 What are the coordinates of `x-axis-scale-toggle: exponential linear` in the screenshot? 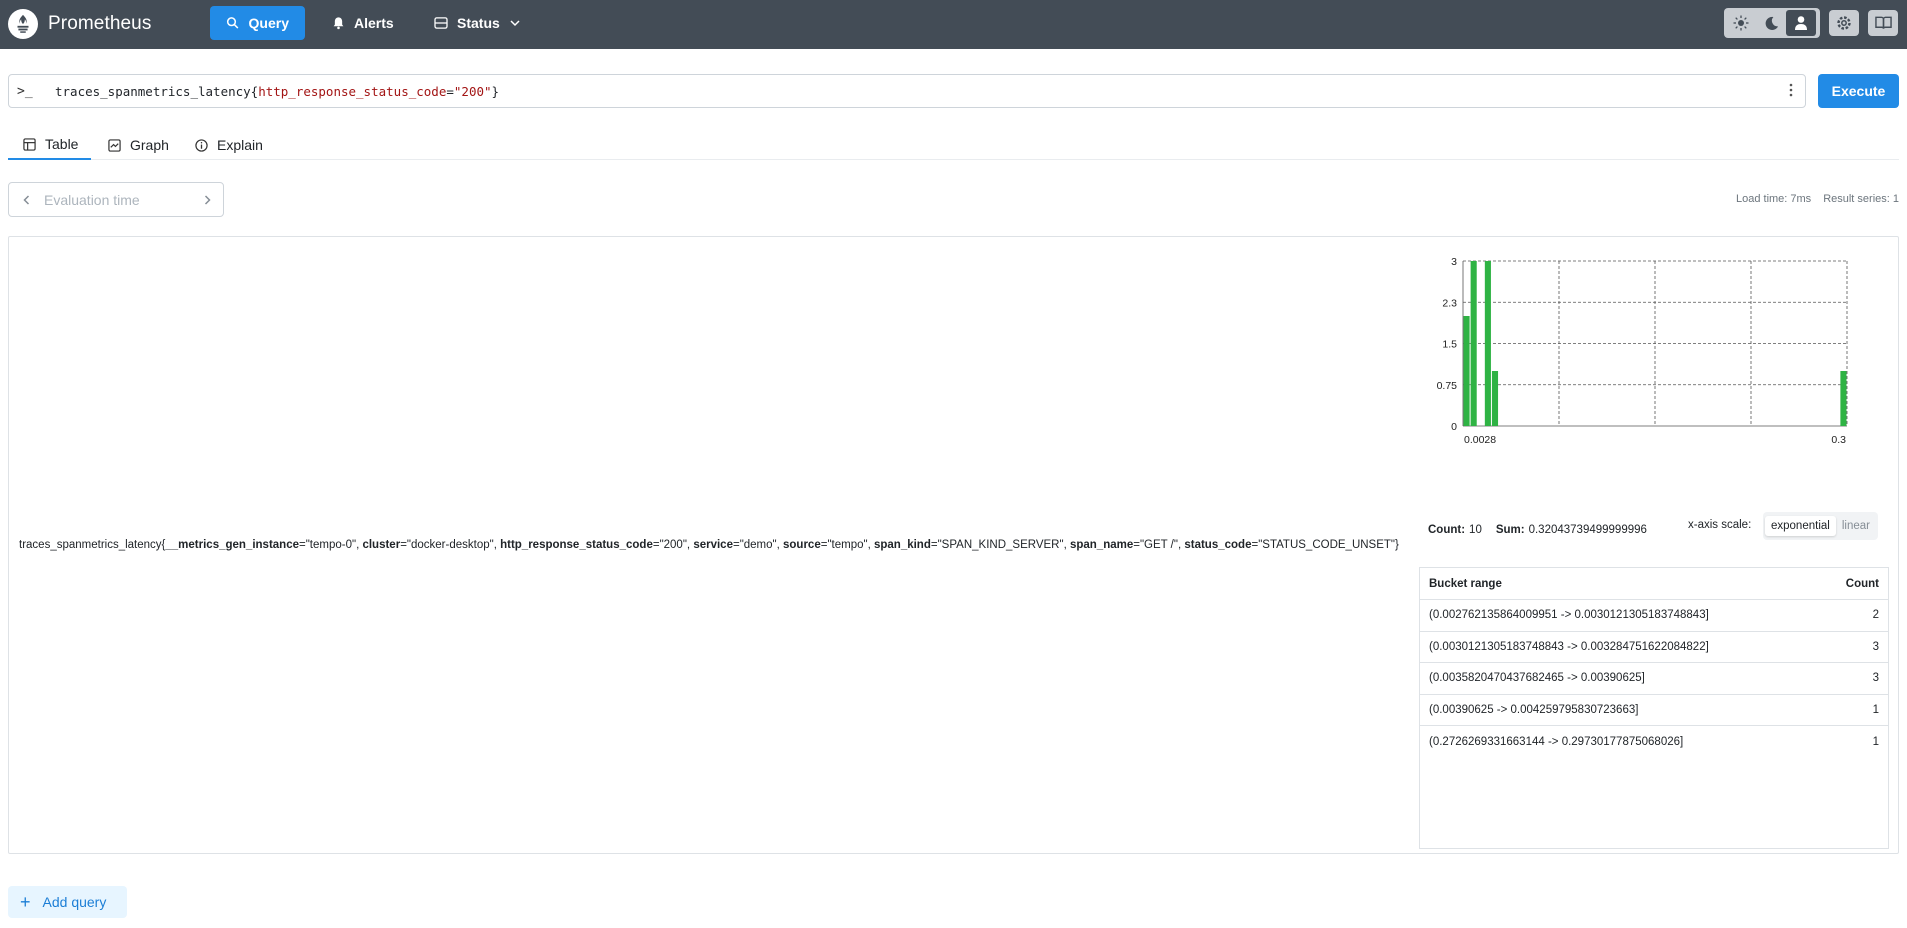 It's located at (1820, 526).